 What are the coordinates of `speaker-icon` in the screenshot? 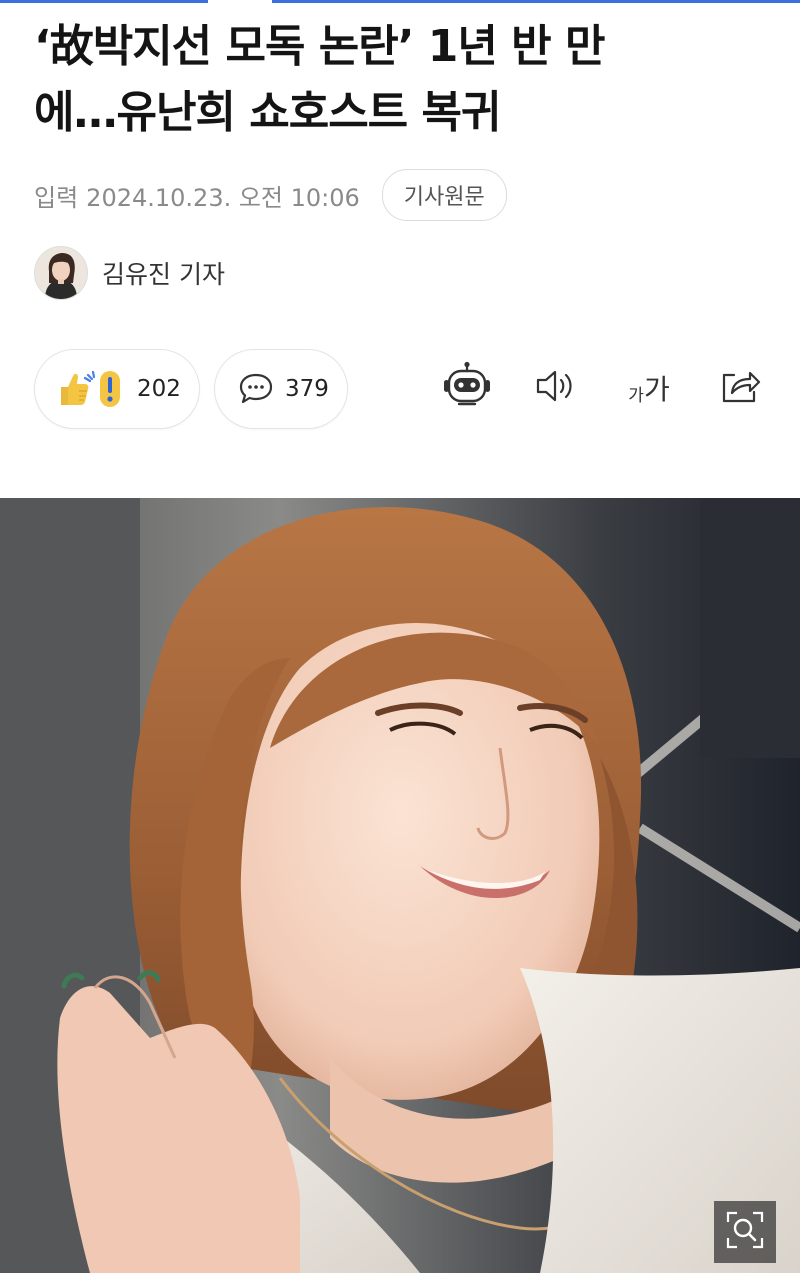 It's located at (556, 388).